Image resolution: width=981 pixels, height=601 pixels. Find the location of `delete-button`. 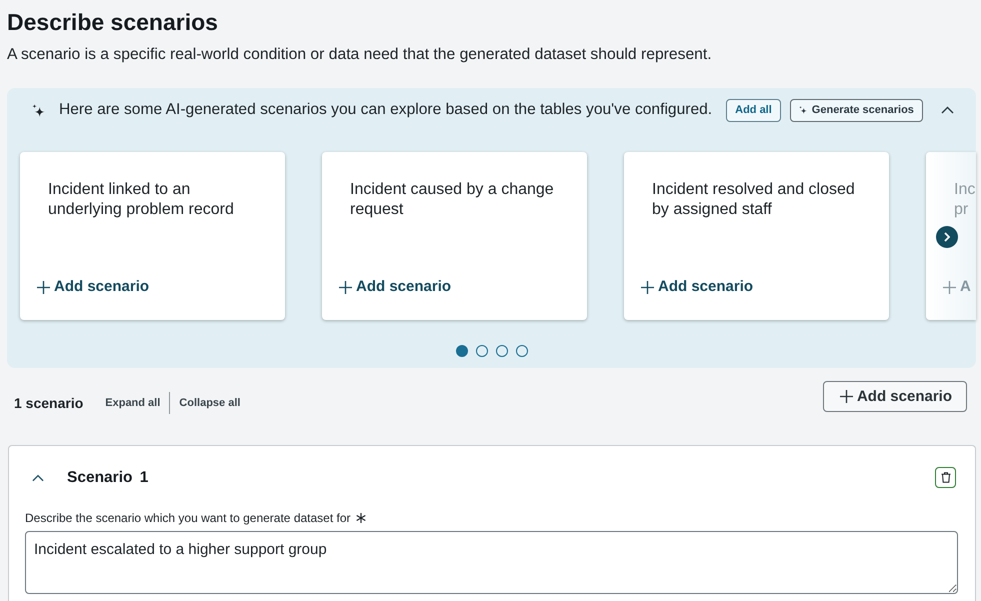

delete-button is located at coordinates (945, 477).